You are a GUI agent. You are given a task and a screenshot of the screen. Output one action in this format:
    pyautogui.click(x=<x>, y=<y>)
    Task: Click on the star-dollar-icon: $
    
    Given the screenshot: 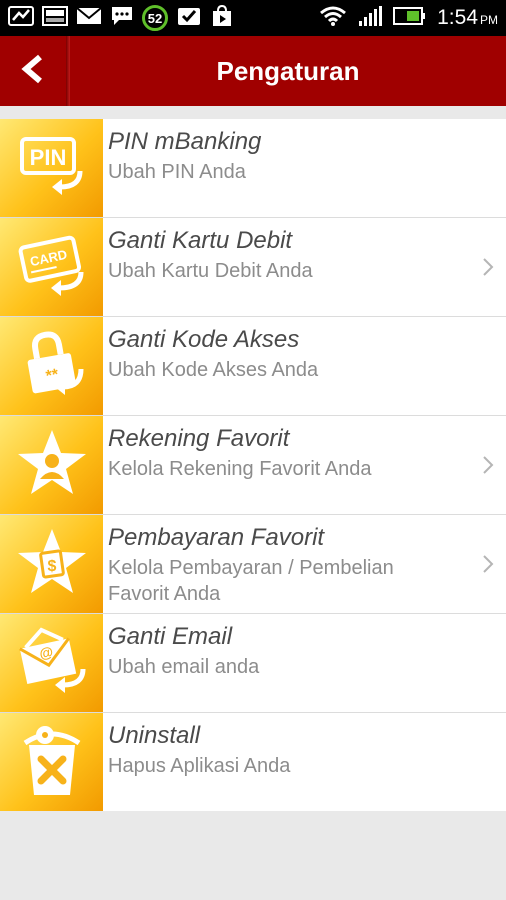 What is the action you would take?
    pyautogui.click(x=52, y=564)
    